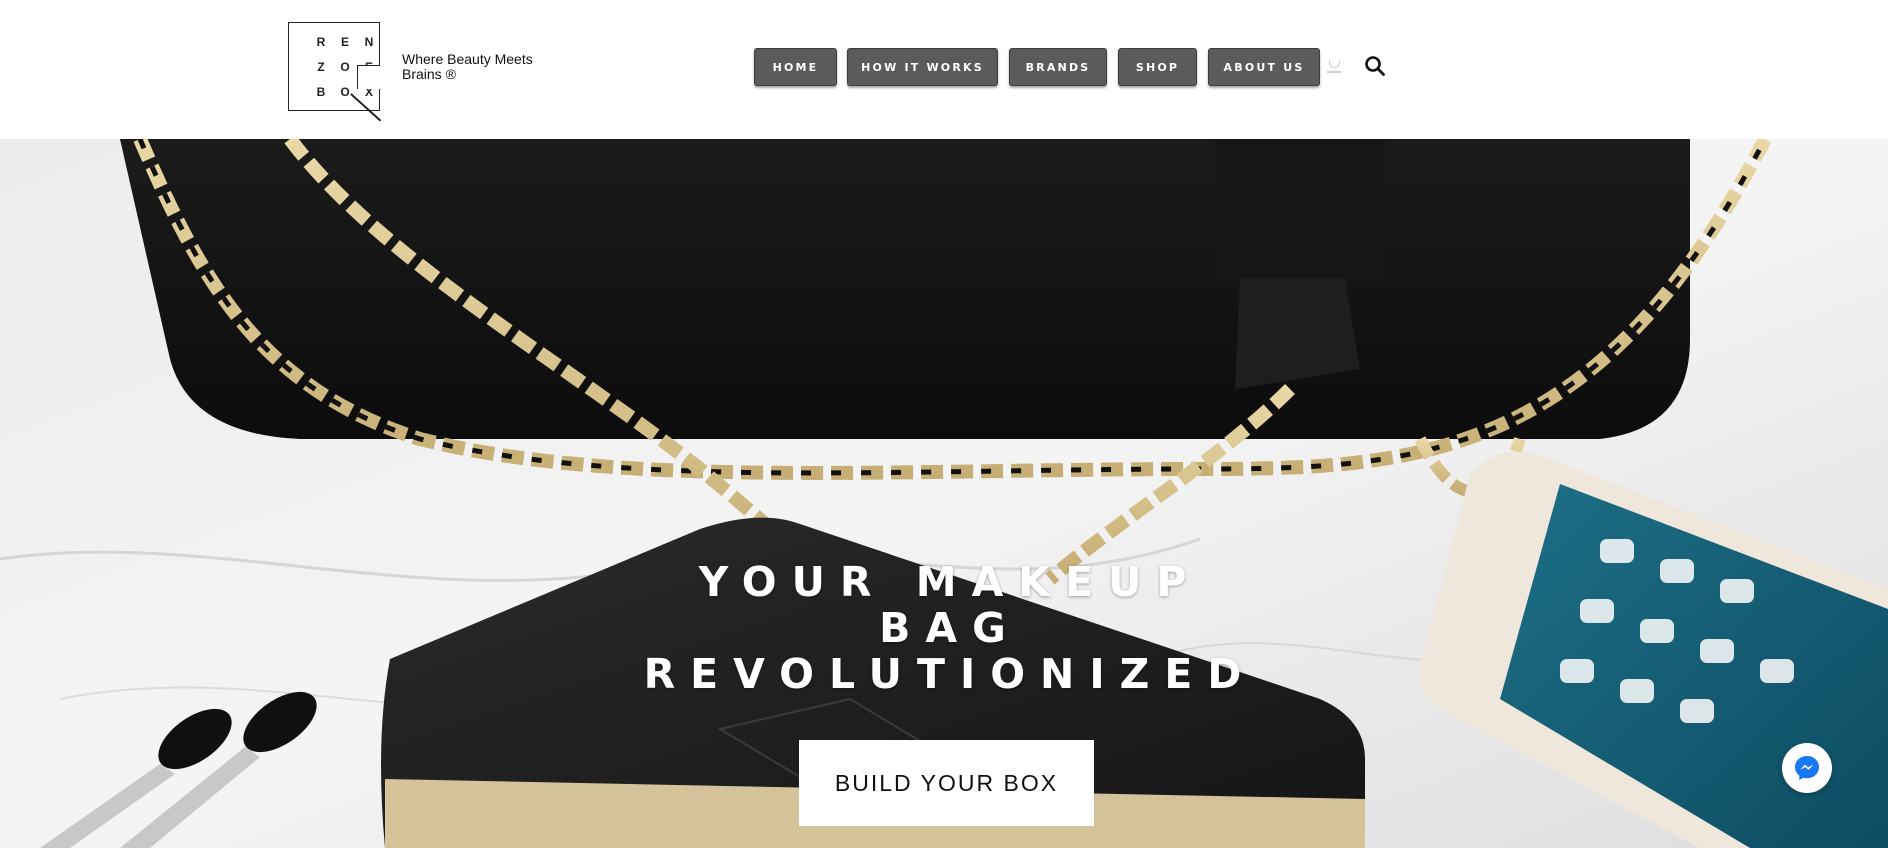  I want to click on logo-letter: Z, so click(321, 67).